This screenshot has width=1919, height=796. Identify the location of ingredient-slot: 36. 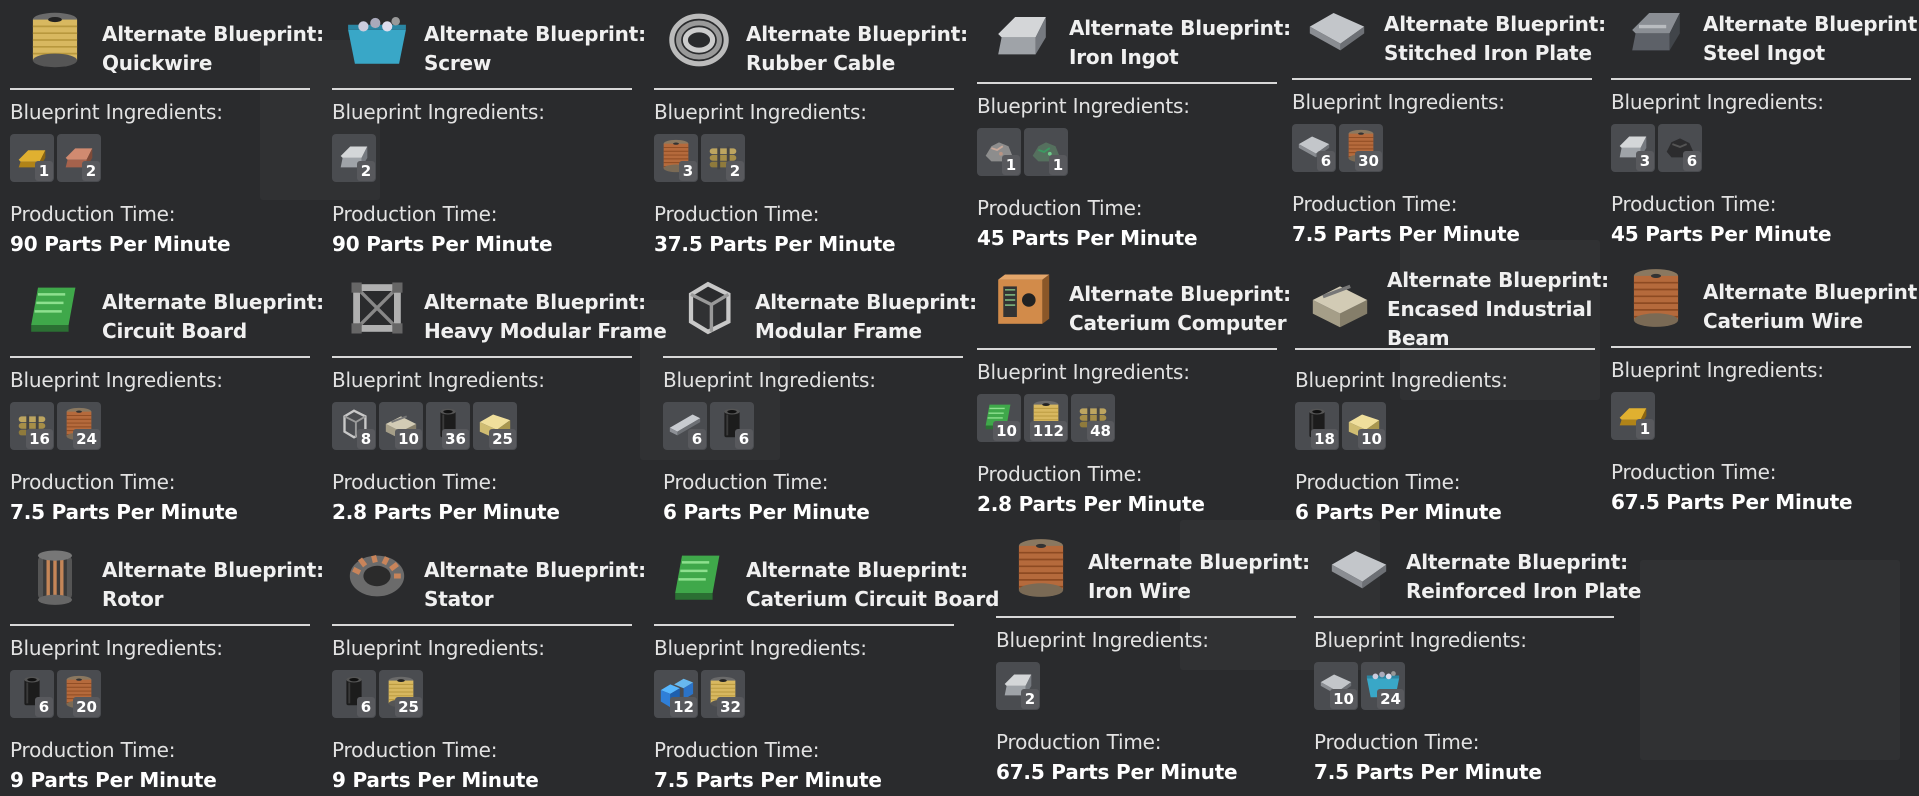
(448, 426).